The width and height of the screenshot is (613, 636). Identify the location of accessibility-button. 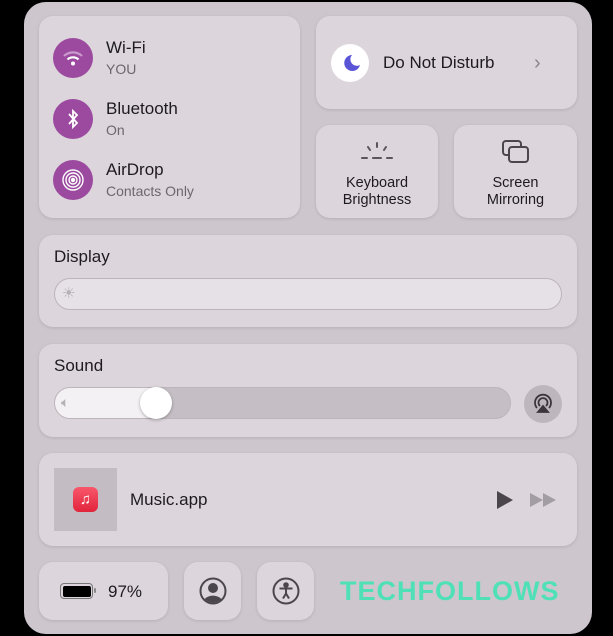
(285, 591).